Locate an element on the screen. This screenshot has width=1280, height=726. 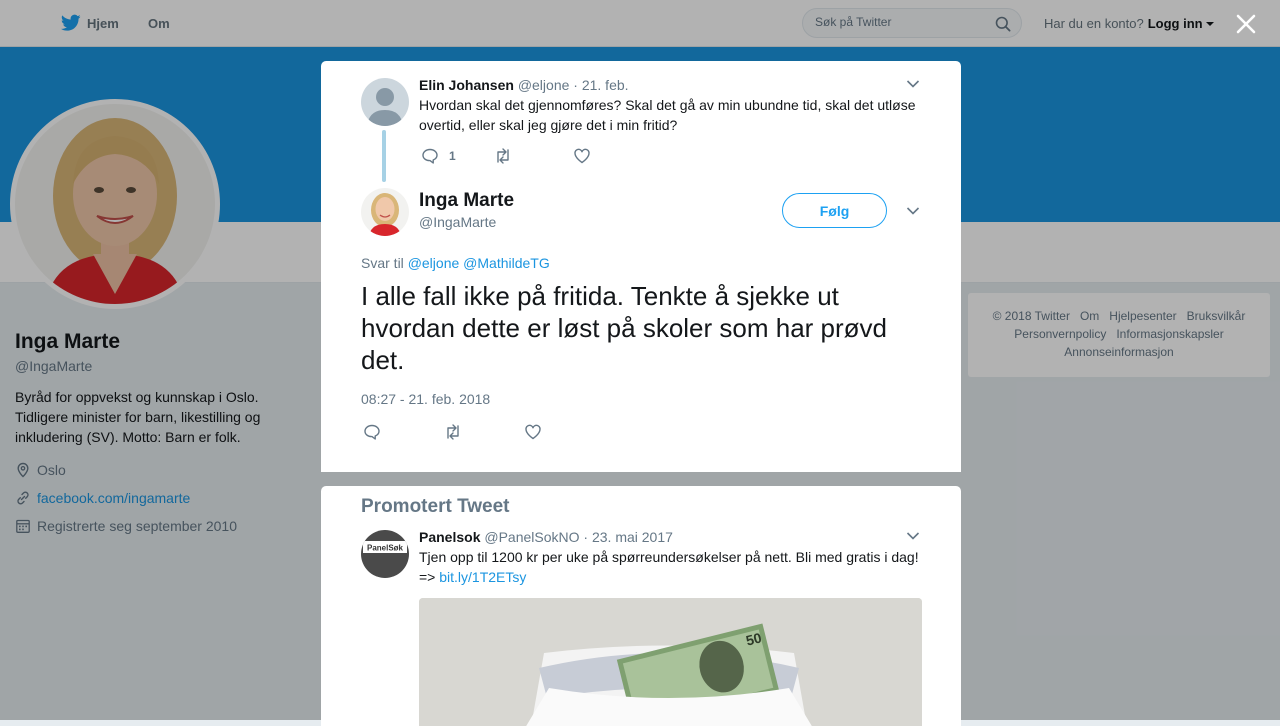
logo-text: PanelSøk is located at coordinates (385, 548).